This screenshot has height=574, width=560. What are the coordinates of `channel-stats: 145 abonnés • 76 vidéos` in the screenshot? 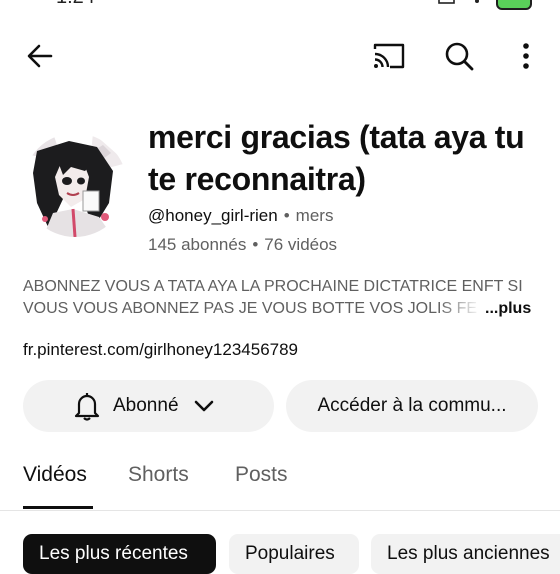 It's located at (242, 245).